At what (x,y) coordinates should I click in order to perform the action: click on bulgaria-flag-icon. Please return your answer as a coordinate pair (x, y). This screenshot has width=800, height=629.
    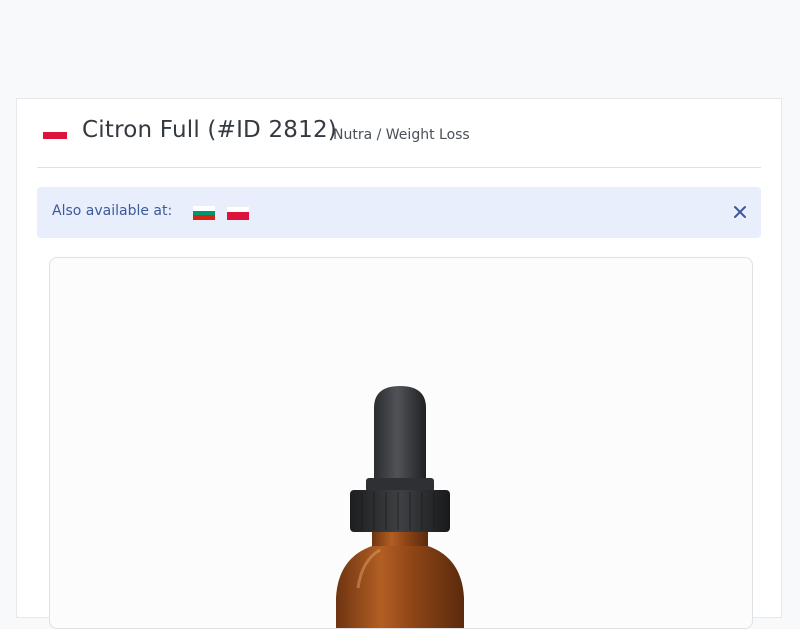
    Looking at the image, I should click on (204, 213).